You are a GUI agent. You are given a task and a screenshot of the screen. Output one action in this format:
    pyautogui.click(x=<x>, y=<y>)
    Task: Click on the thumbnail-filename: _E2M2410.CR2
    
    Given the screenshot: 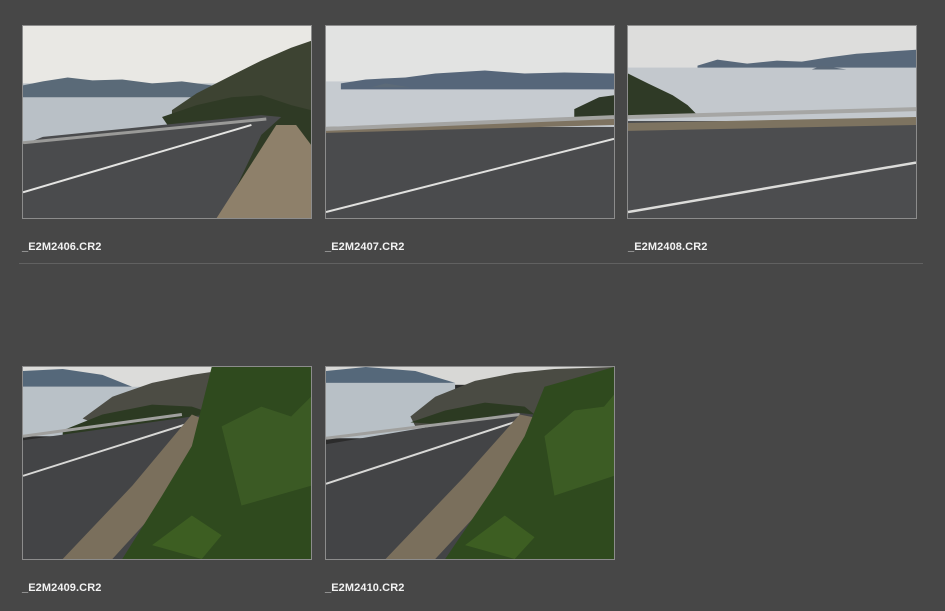 What is the action you would take?
    pyautogui.click(x=365, y=588)
    